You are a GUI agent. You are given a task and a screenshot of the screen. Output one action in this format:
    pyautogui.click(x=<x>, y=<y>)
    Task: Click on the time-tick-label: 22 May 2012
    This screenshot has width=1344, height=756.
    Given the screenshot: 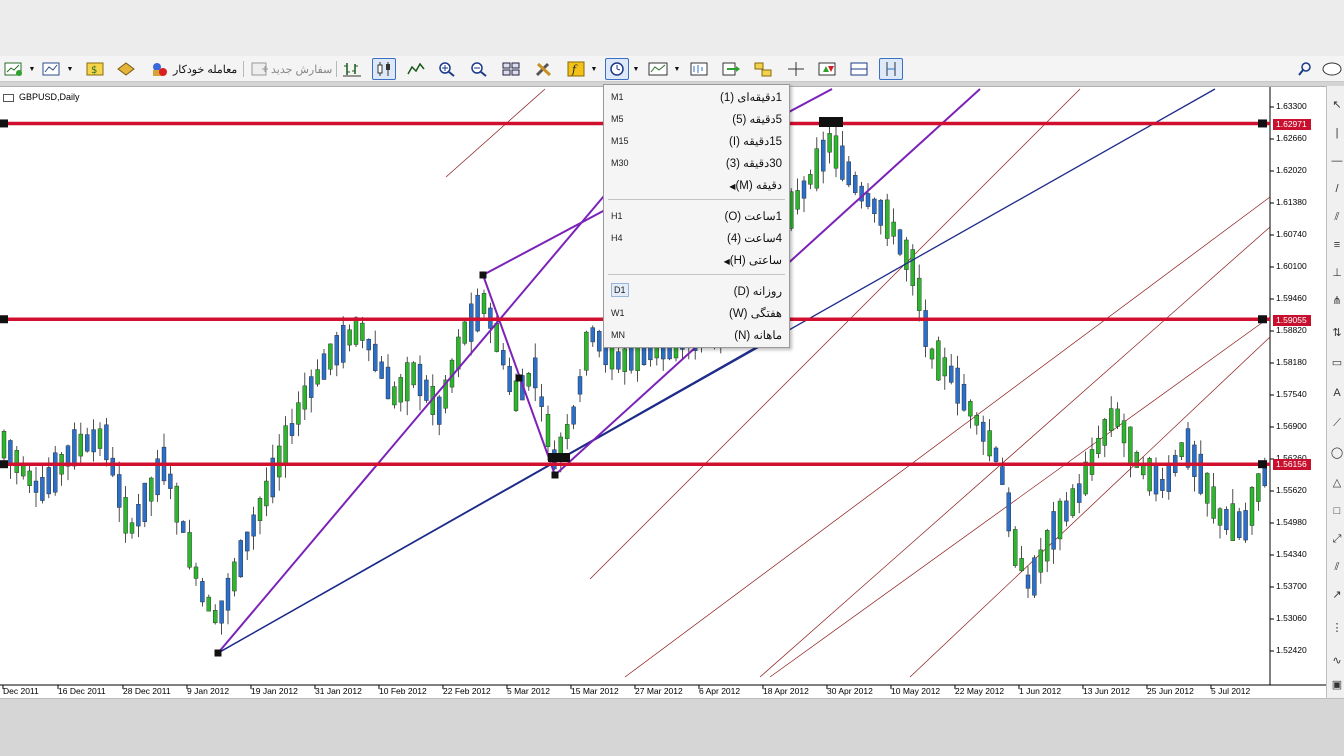 What is the action you would take?
    pyautogui.click(x=980, y=691)
    